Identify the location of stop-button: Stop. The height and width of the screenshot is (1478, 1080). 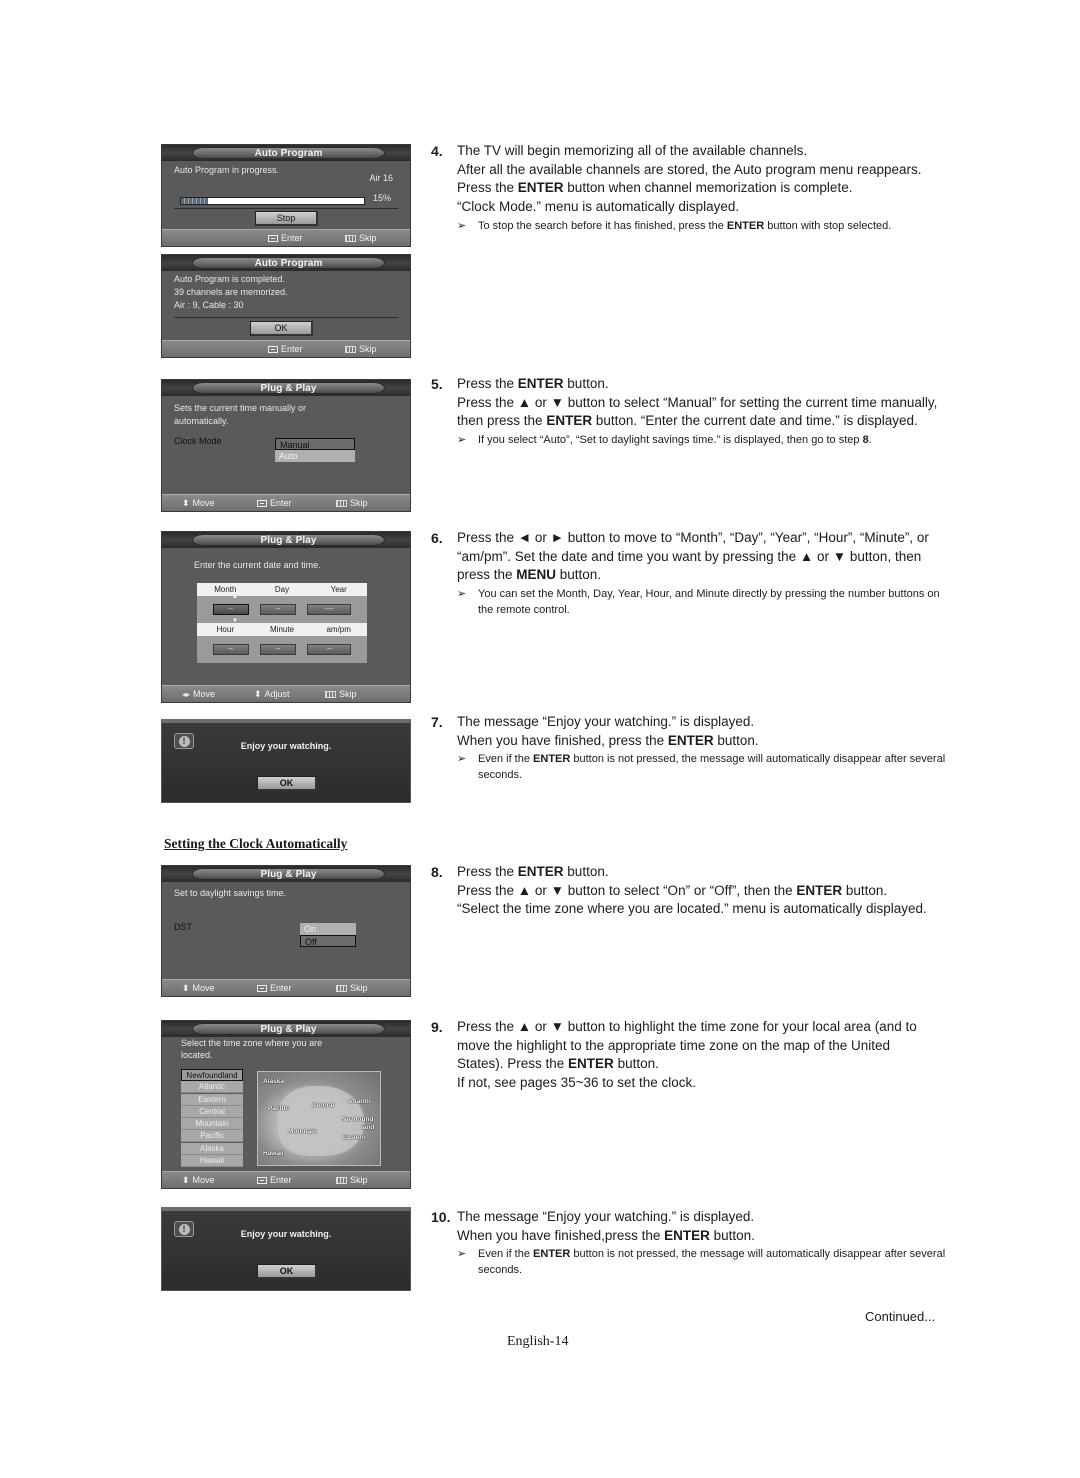
(286, 218).